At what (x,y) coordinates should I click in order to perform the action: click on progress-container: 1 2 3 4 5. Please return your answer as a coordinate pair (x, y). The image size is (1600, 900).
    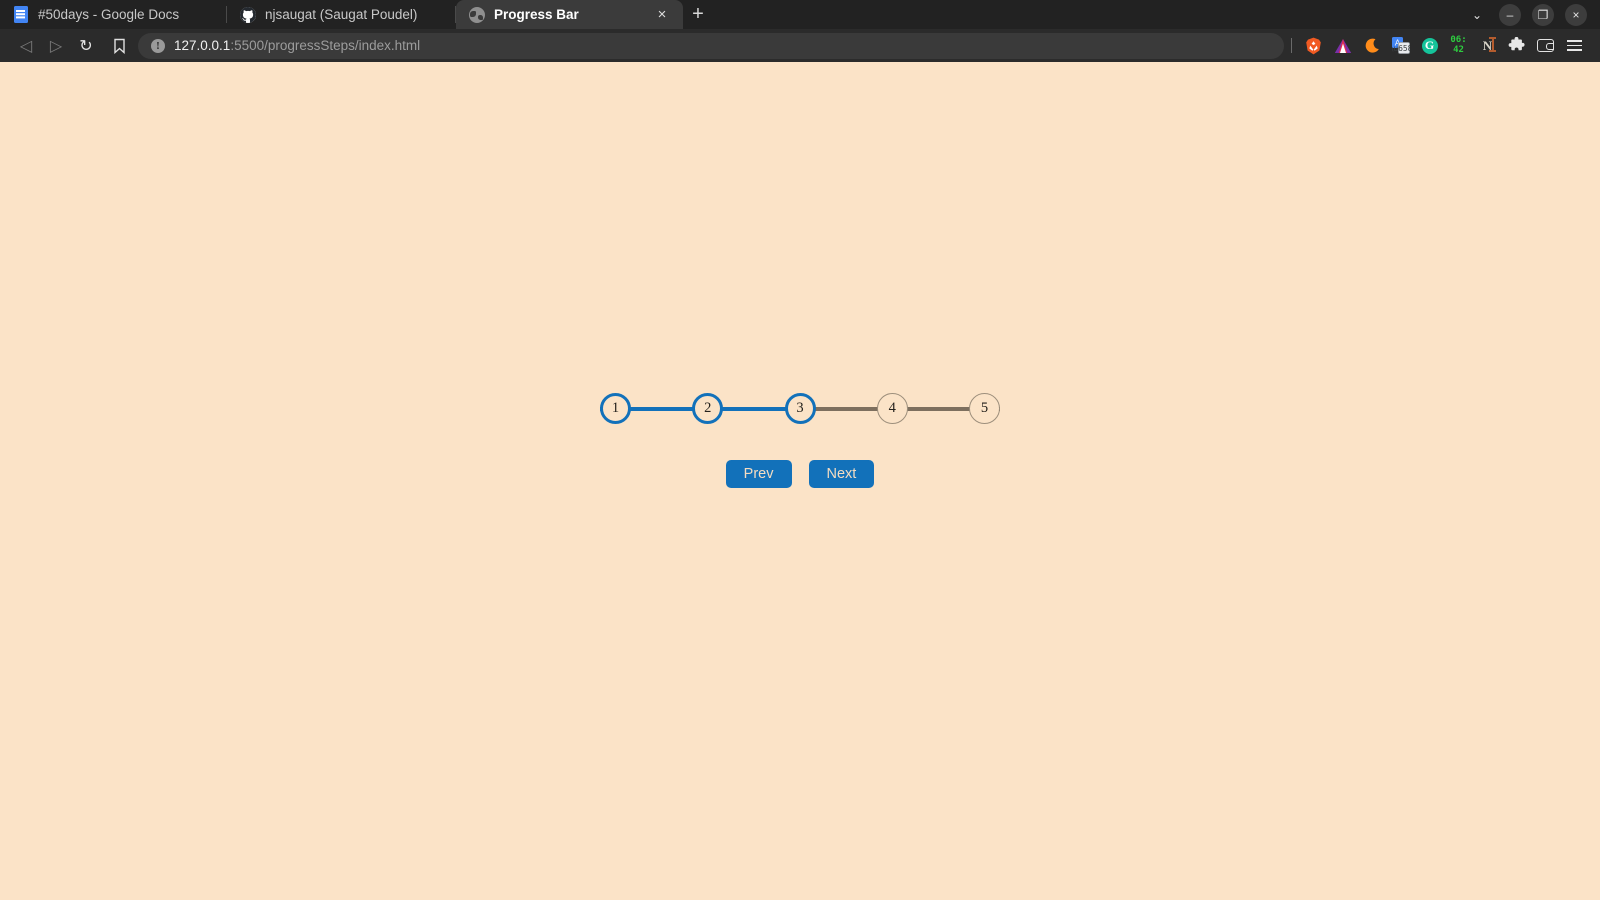
    Looking at the image, I should click on (800, 408).